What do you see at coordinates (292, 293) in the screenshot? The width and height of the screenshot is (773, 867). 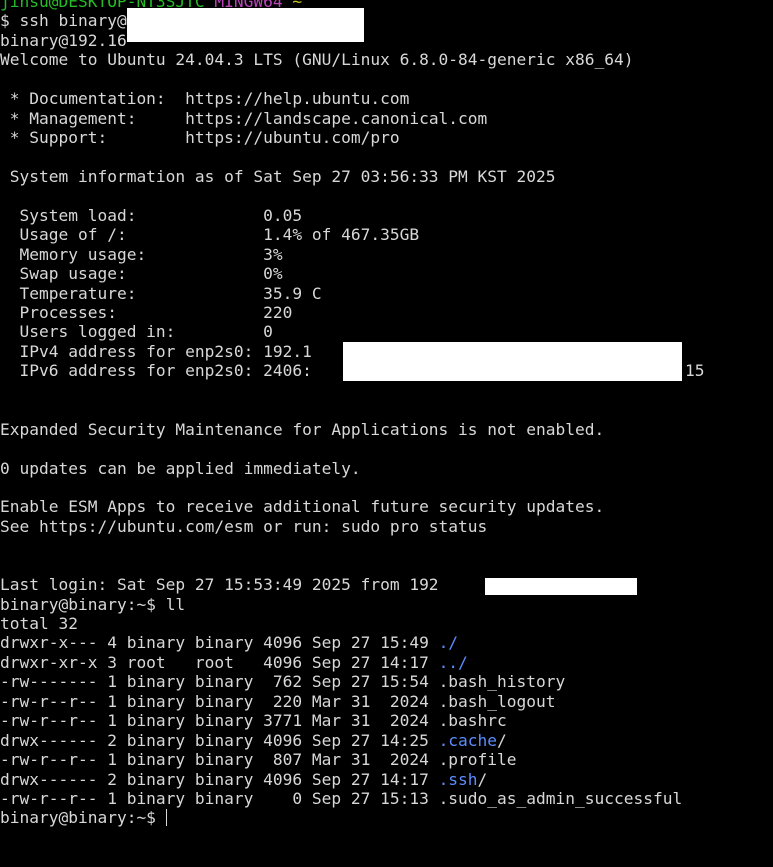 I see `sysinfo-value: 35.9 C` at bounding box center [292, 293].